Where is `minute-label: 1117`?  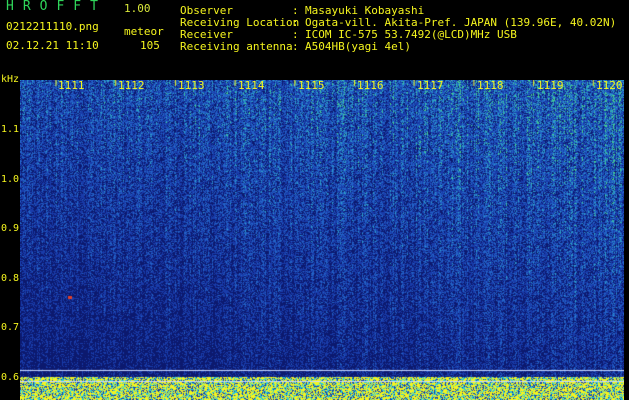 minute-label: 1117 is located at coordinates (430, 85).